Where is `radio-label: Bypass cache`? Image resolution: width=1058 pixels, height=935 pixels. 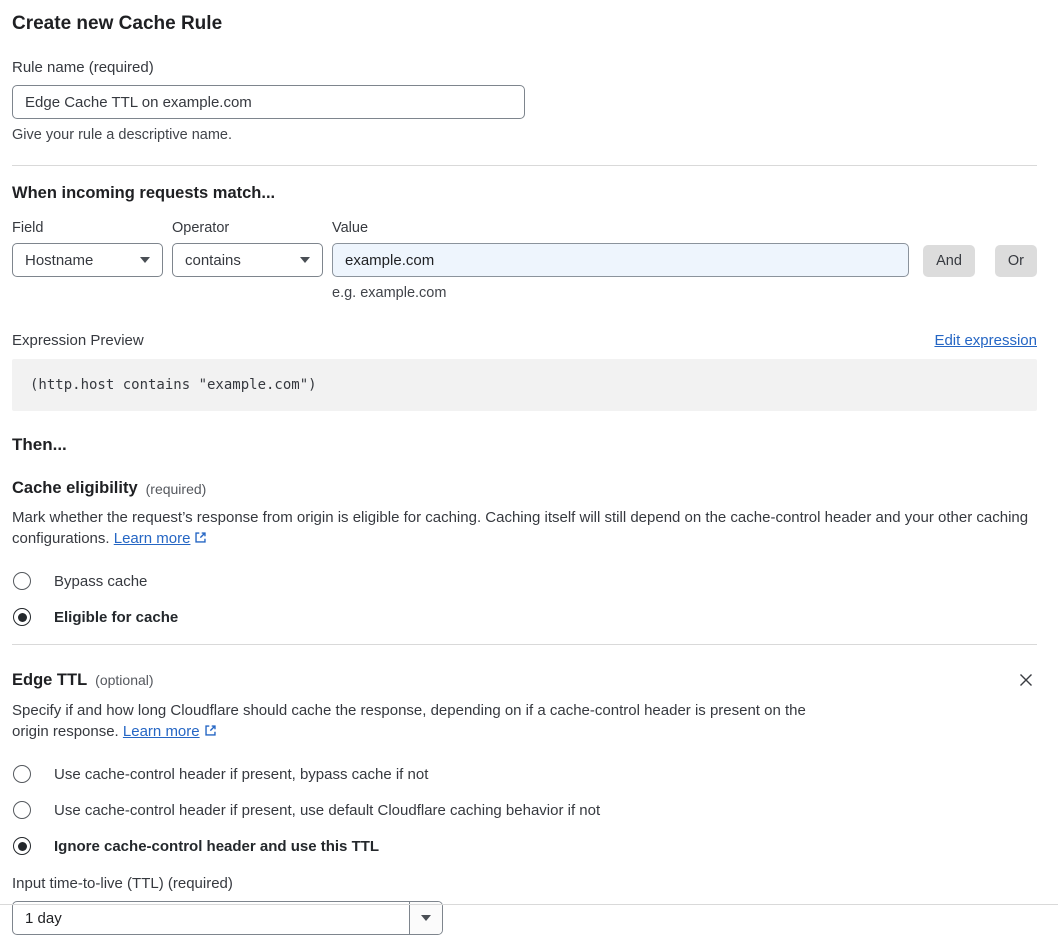
radio-label: Bypass cache is located at coordinates (101, 581).